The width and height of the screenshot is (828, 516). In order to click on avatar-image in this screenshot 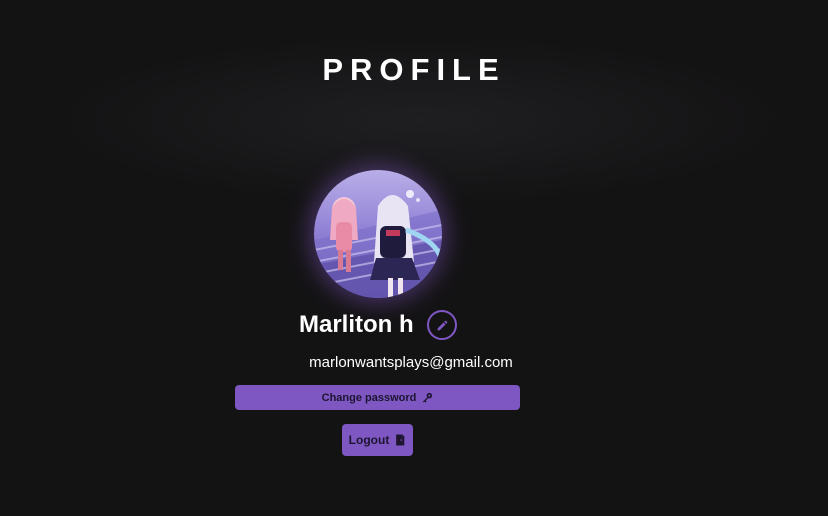, I will do `click(378, 234)`.